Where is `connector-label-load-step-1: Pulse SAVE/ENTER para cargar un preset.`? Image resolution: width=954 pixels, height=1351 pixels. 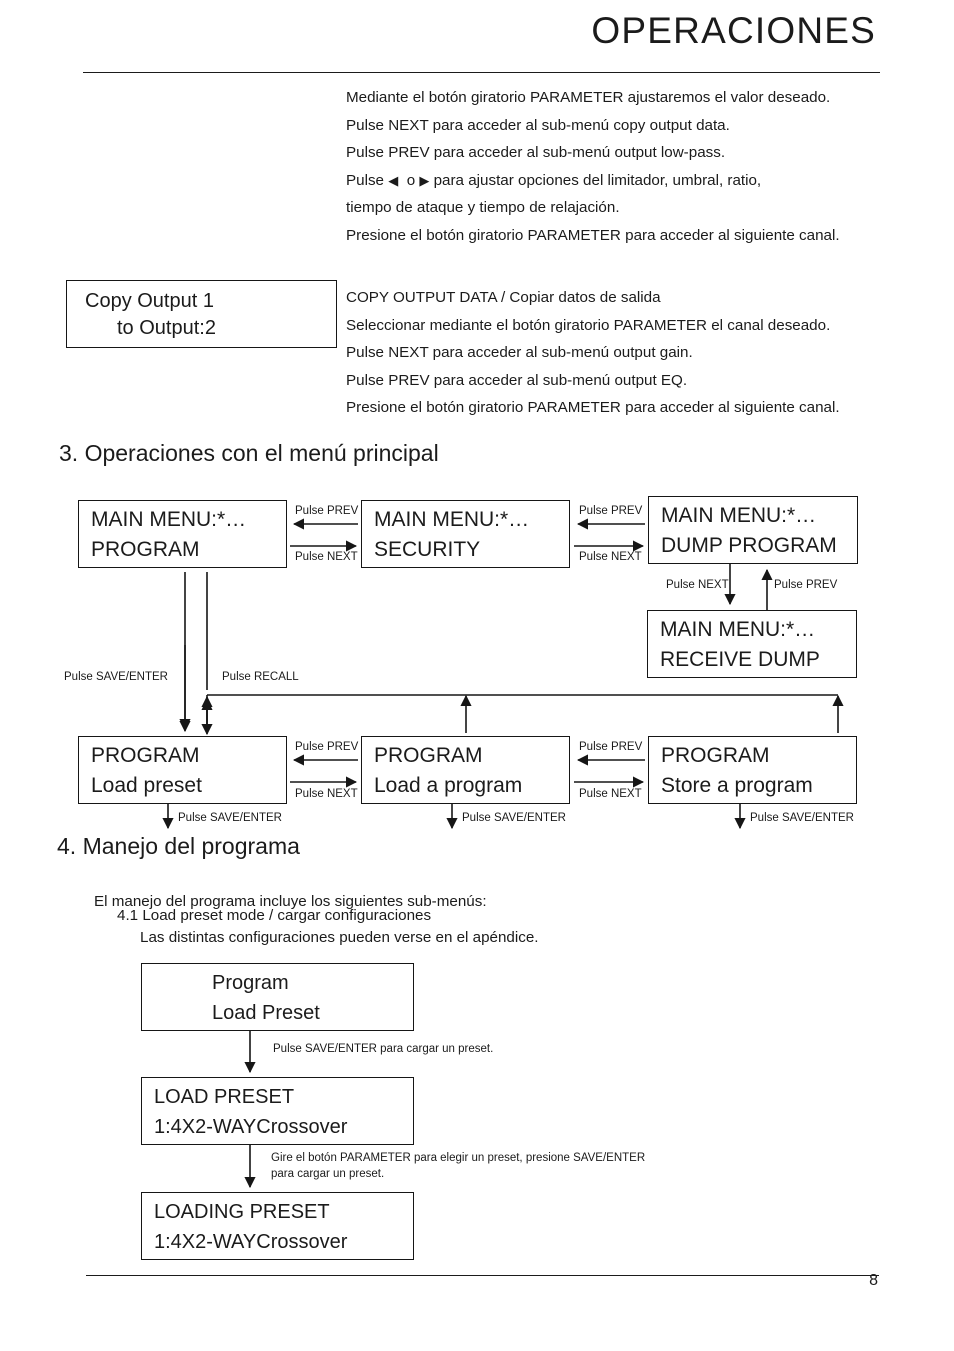
connector-label-load-step-1: Pulse SAVE/ENTER para cargar un preset. is located at coordinates (383, 1049).